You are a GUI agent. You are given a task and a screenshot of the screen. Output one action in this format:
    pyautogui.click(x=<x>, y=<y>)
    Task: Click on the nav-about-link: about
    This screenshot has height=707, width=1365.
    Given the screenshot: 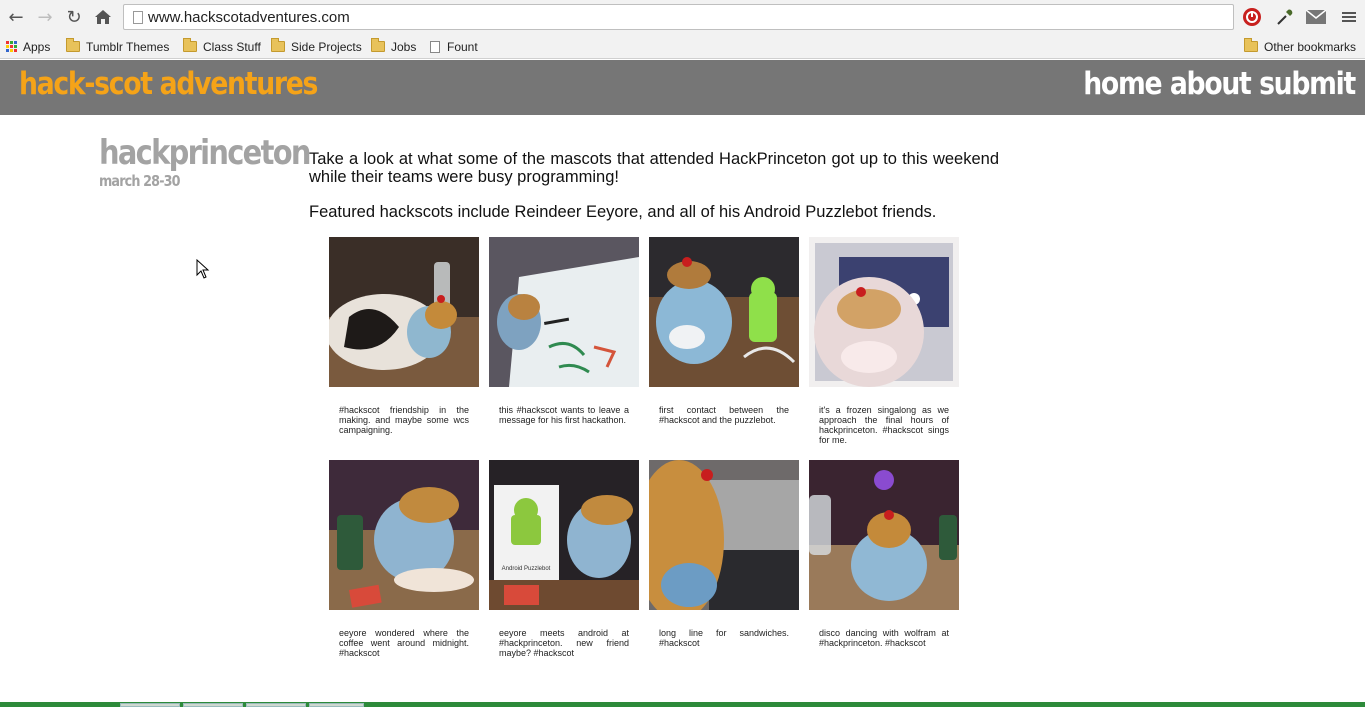 What is the action you would take?
    pyautogui.click(x=1211, y=84)
    